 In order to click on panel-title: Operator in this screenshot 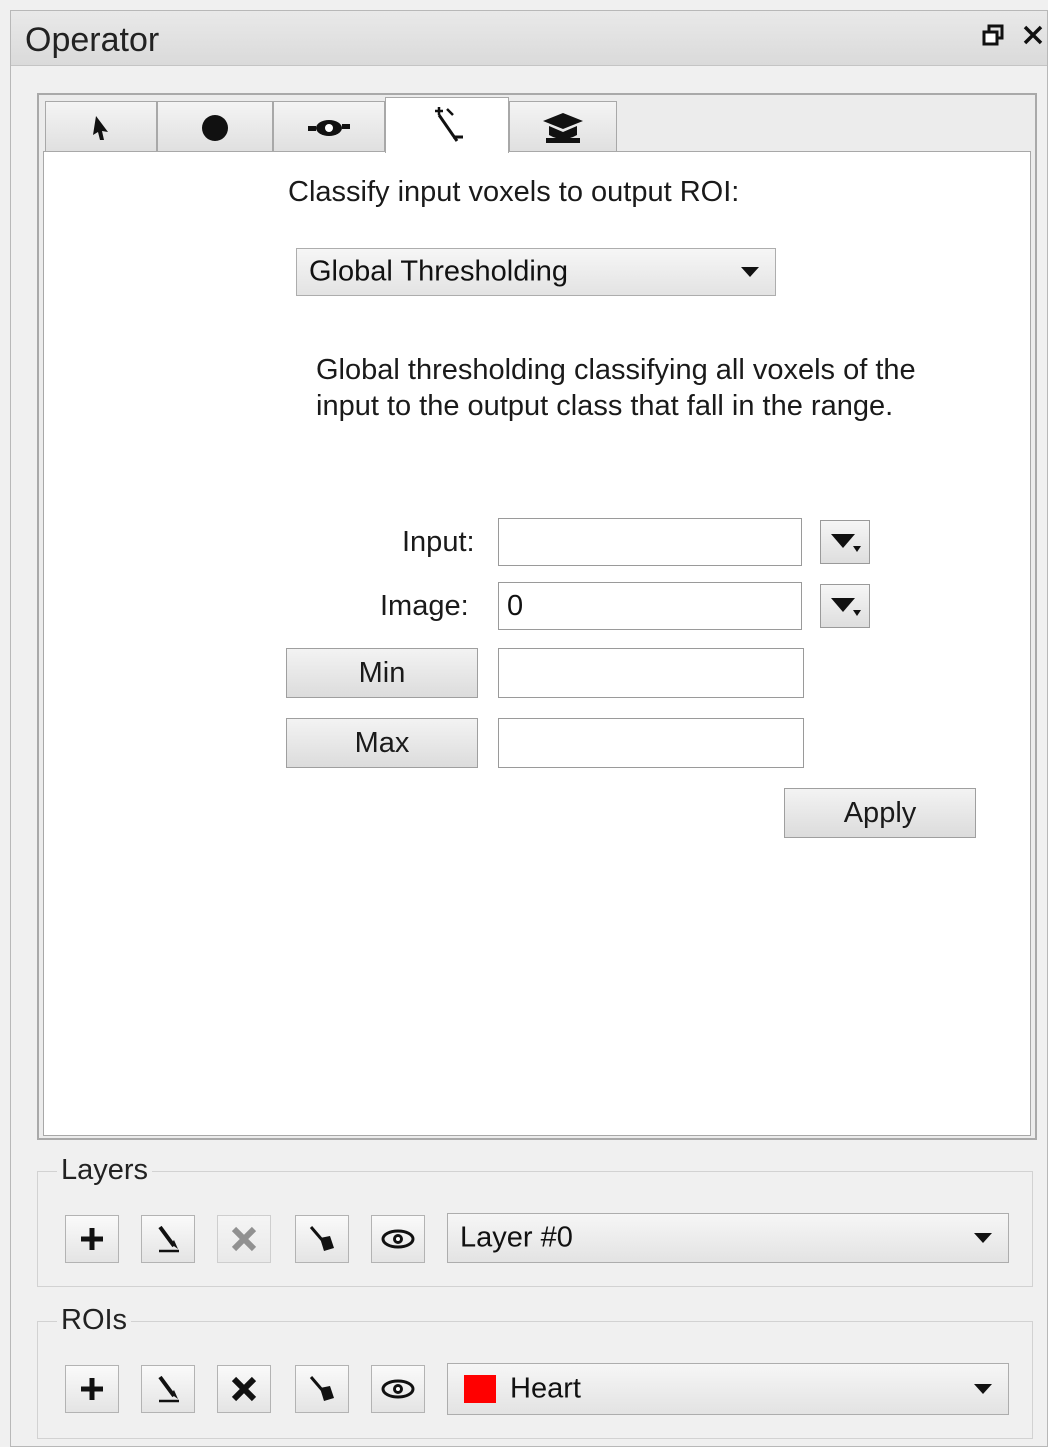, I will do `click(92, 40)`.